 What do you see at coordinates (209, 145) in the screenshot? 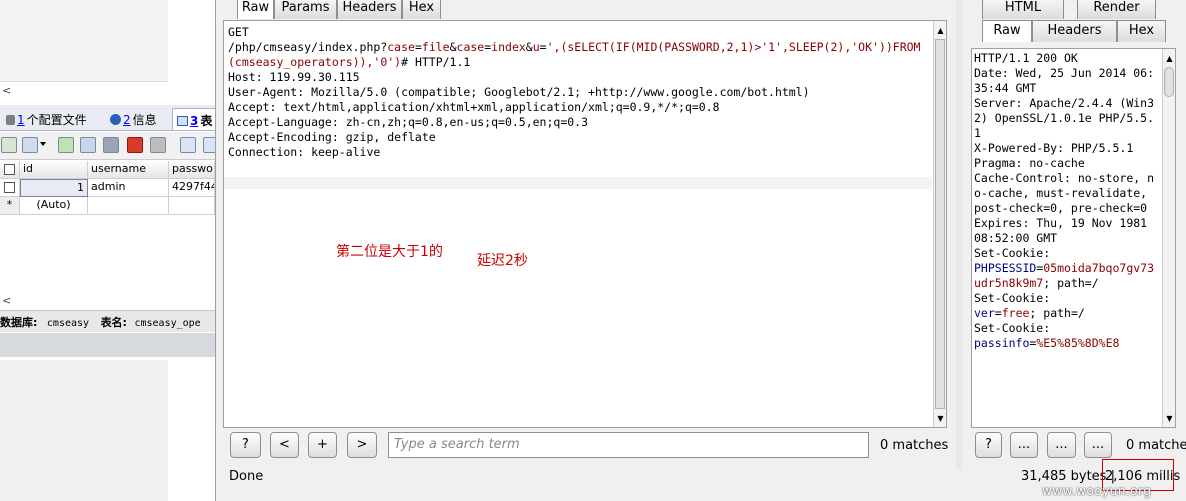
I see `form-view-icon` at bounding box center [209, 145].